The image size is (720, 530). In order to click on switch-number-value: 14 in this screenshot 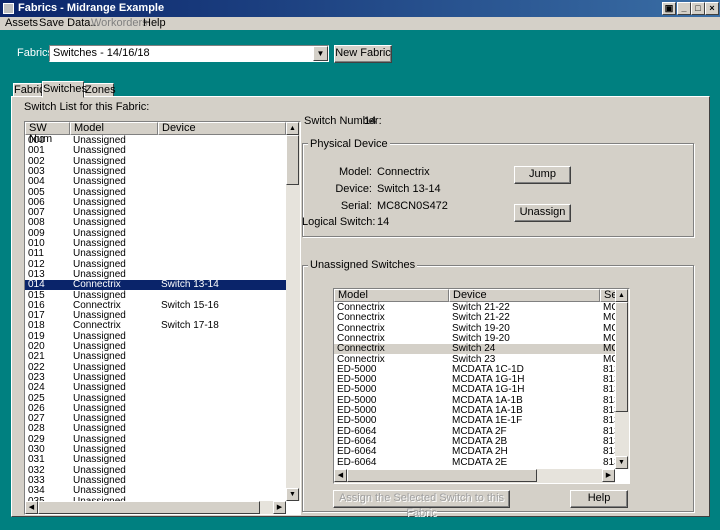, I will do `click(370, 121)`.